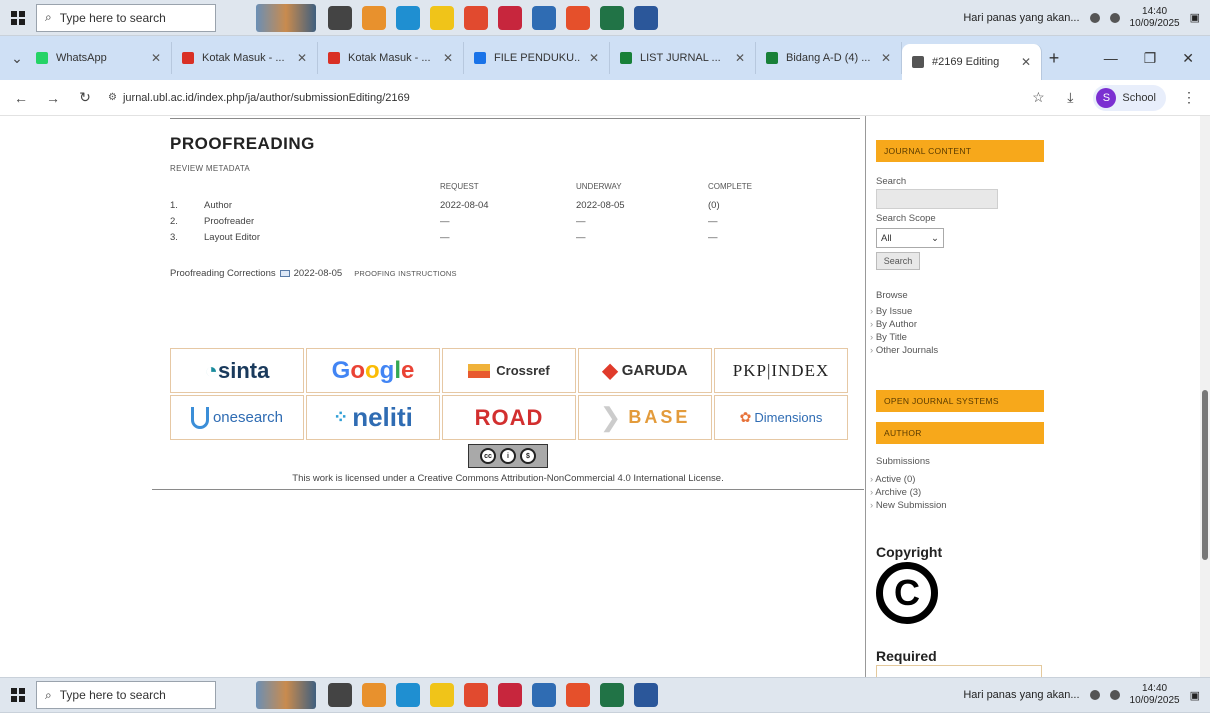 Image resolution: width=1210 pixels, height=713 pixels. I want to click on google-scholar-logo: Google, so click(373, 370).